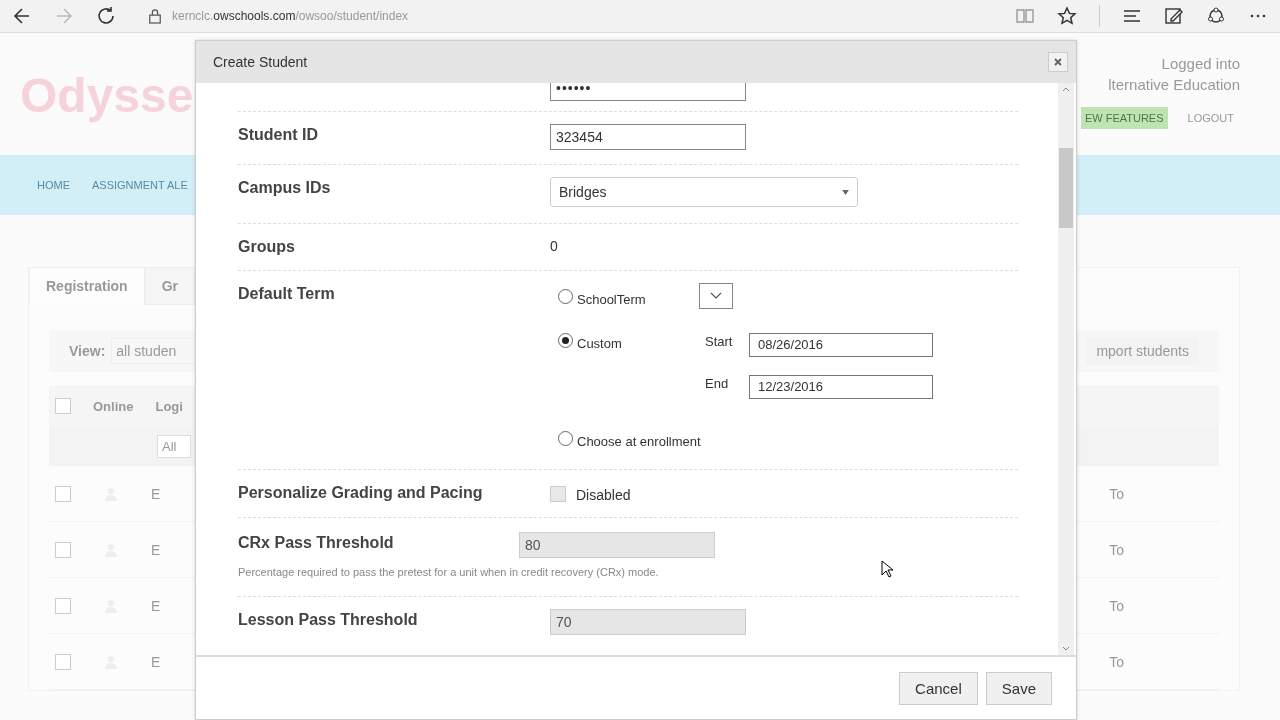  What do you see at coordinates (1200, 63) in the screenshot?
I see `login-info: Logged into` at bounding box center [1200, 63].